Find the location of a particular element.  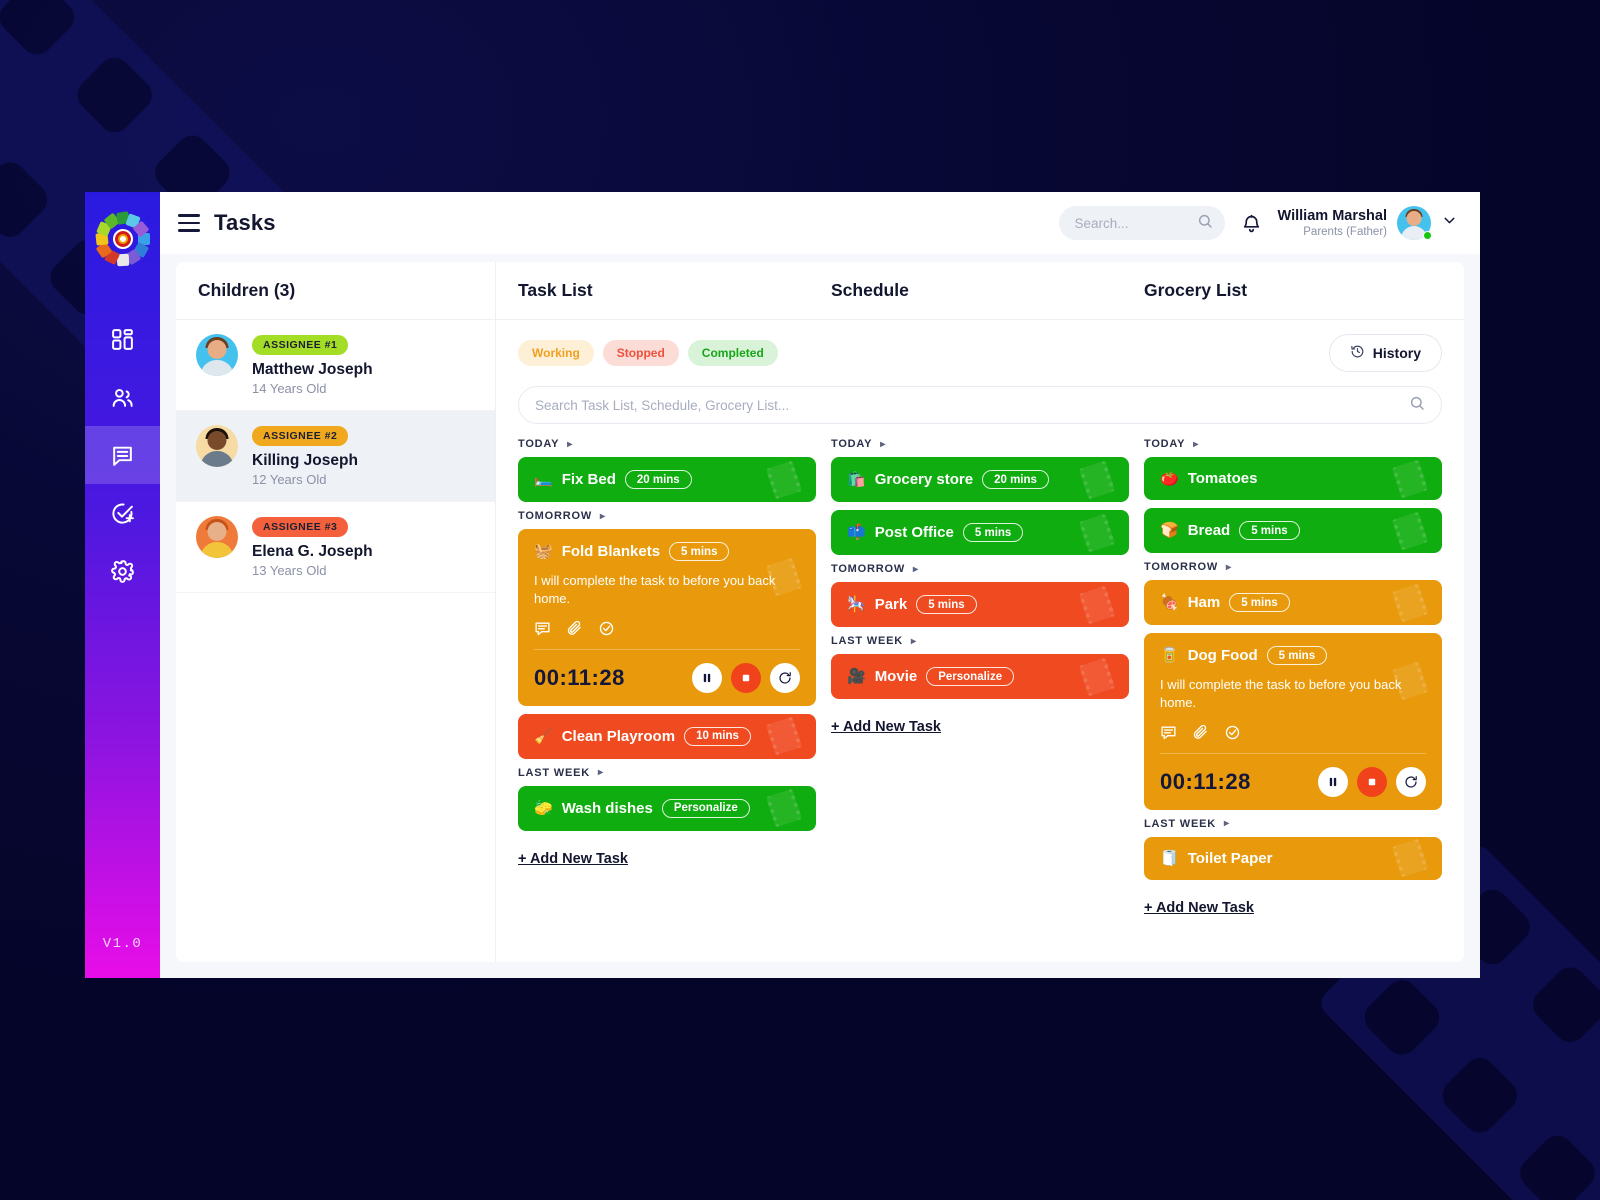

task-card: 🍞 Bread 5 mins is located at coordinates (1293, 530).